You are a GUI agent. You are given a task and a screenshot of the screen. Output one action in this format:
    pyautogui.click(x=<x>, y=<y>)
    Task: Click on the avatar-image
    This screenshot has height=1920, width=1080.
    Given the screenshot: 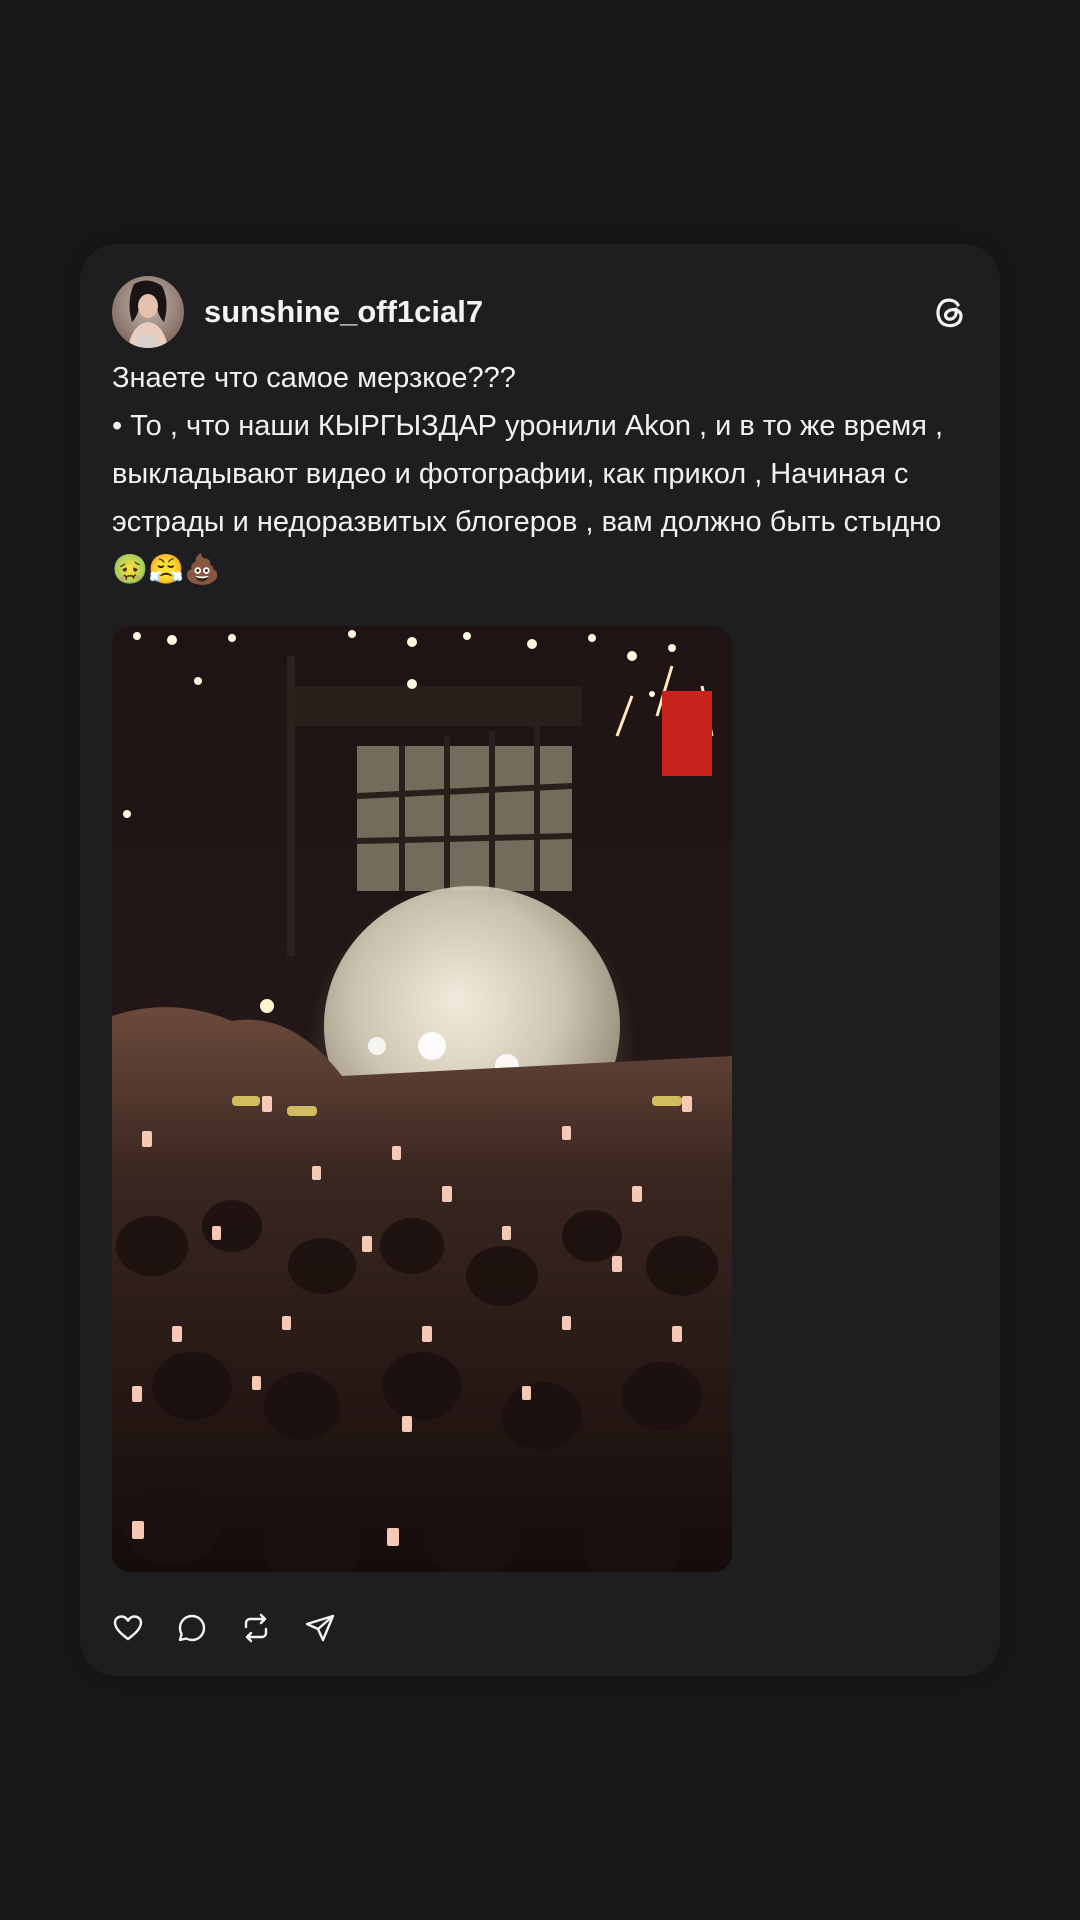 What is the action you would take?
    pyautogui.click(x=148, y=312)
    